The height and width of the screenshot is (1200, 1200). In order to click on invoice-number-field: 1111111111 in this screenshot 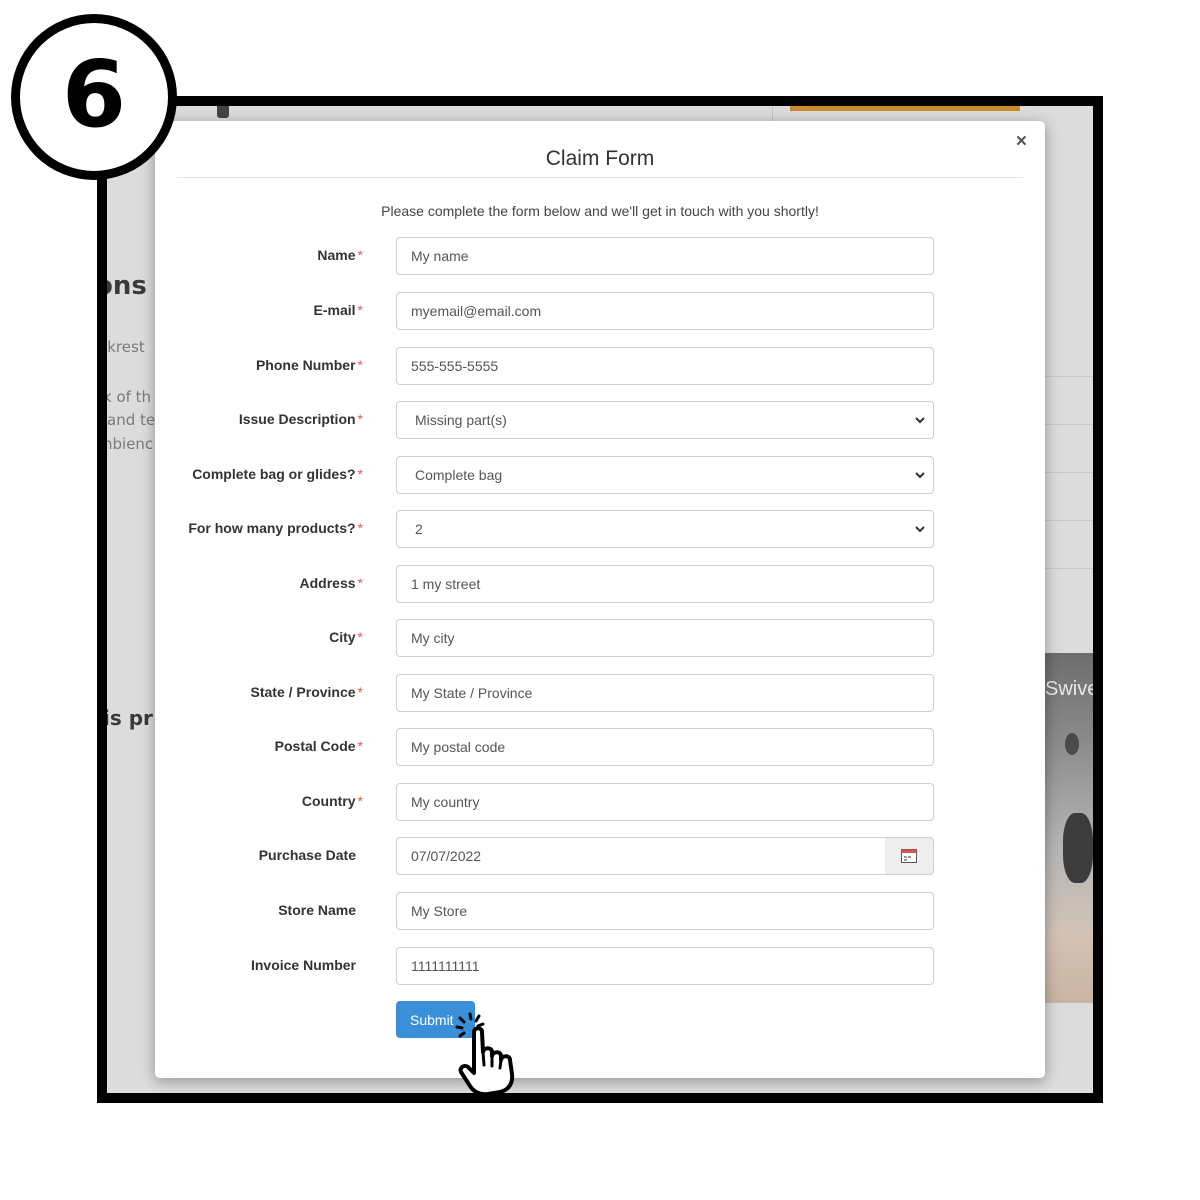, I will do `click(665, 966)`.